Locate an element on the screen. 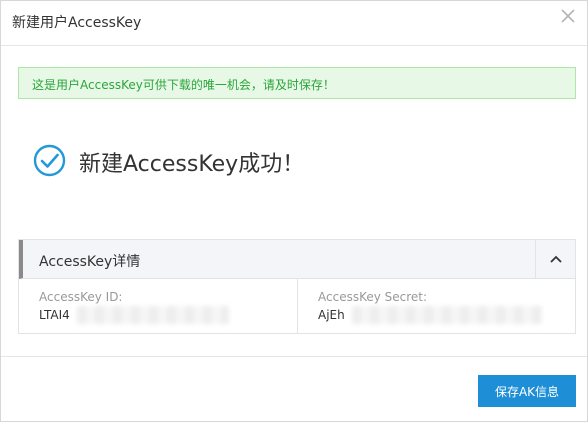 This screenshot has height=422, width=588. close-icon is located at coordinates (568, 16).